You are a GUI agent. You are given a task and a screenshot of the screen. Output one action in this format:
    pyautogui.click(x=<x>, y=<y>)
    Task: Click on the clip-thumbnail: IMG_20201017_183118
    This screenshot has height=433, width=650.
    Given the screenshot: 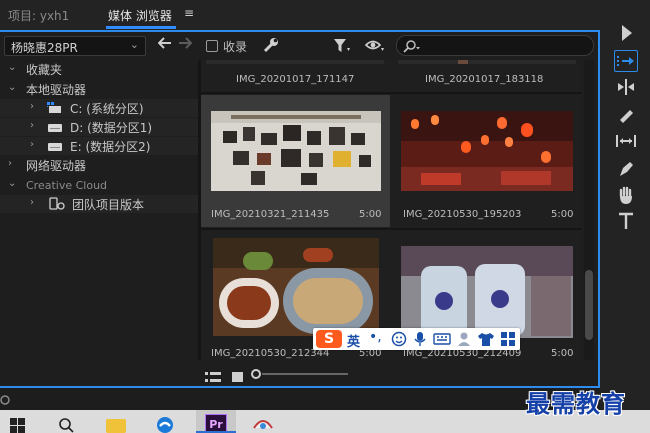 What is the action you would take?
    pyautogui.click(x=487, y=77)
    